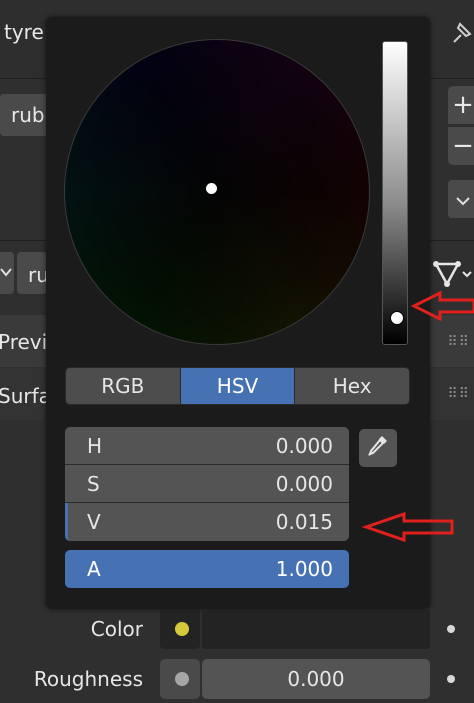 The width and height of the screenshot is (474, 703). What do you see at coordinates (442, 306) in the screenshot?
I see `annotation-arrow-slider` at bounding box center [442, 306].